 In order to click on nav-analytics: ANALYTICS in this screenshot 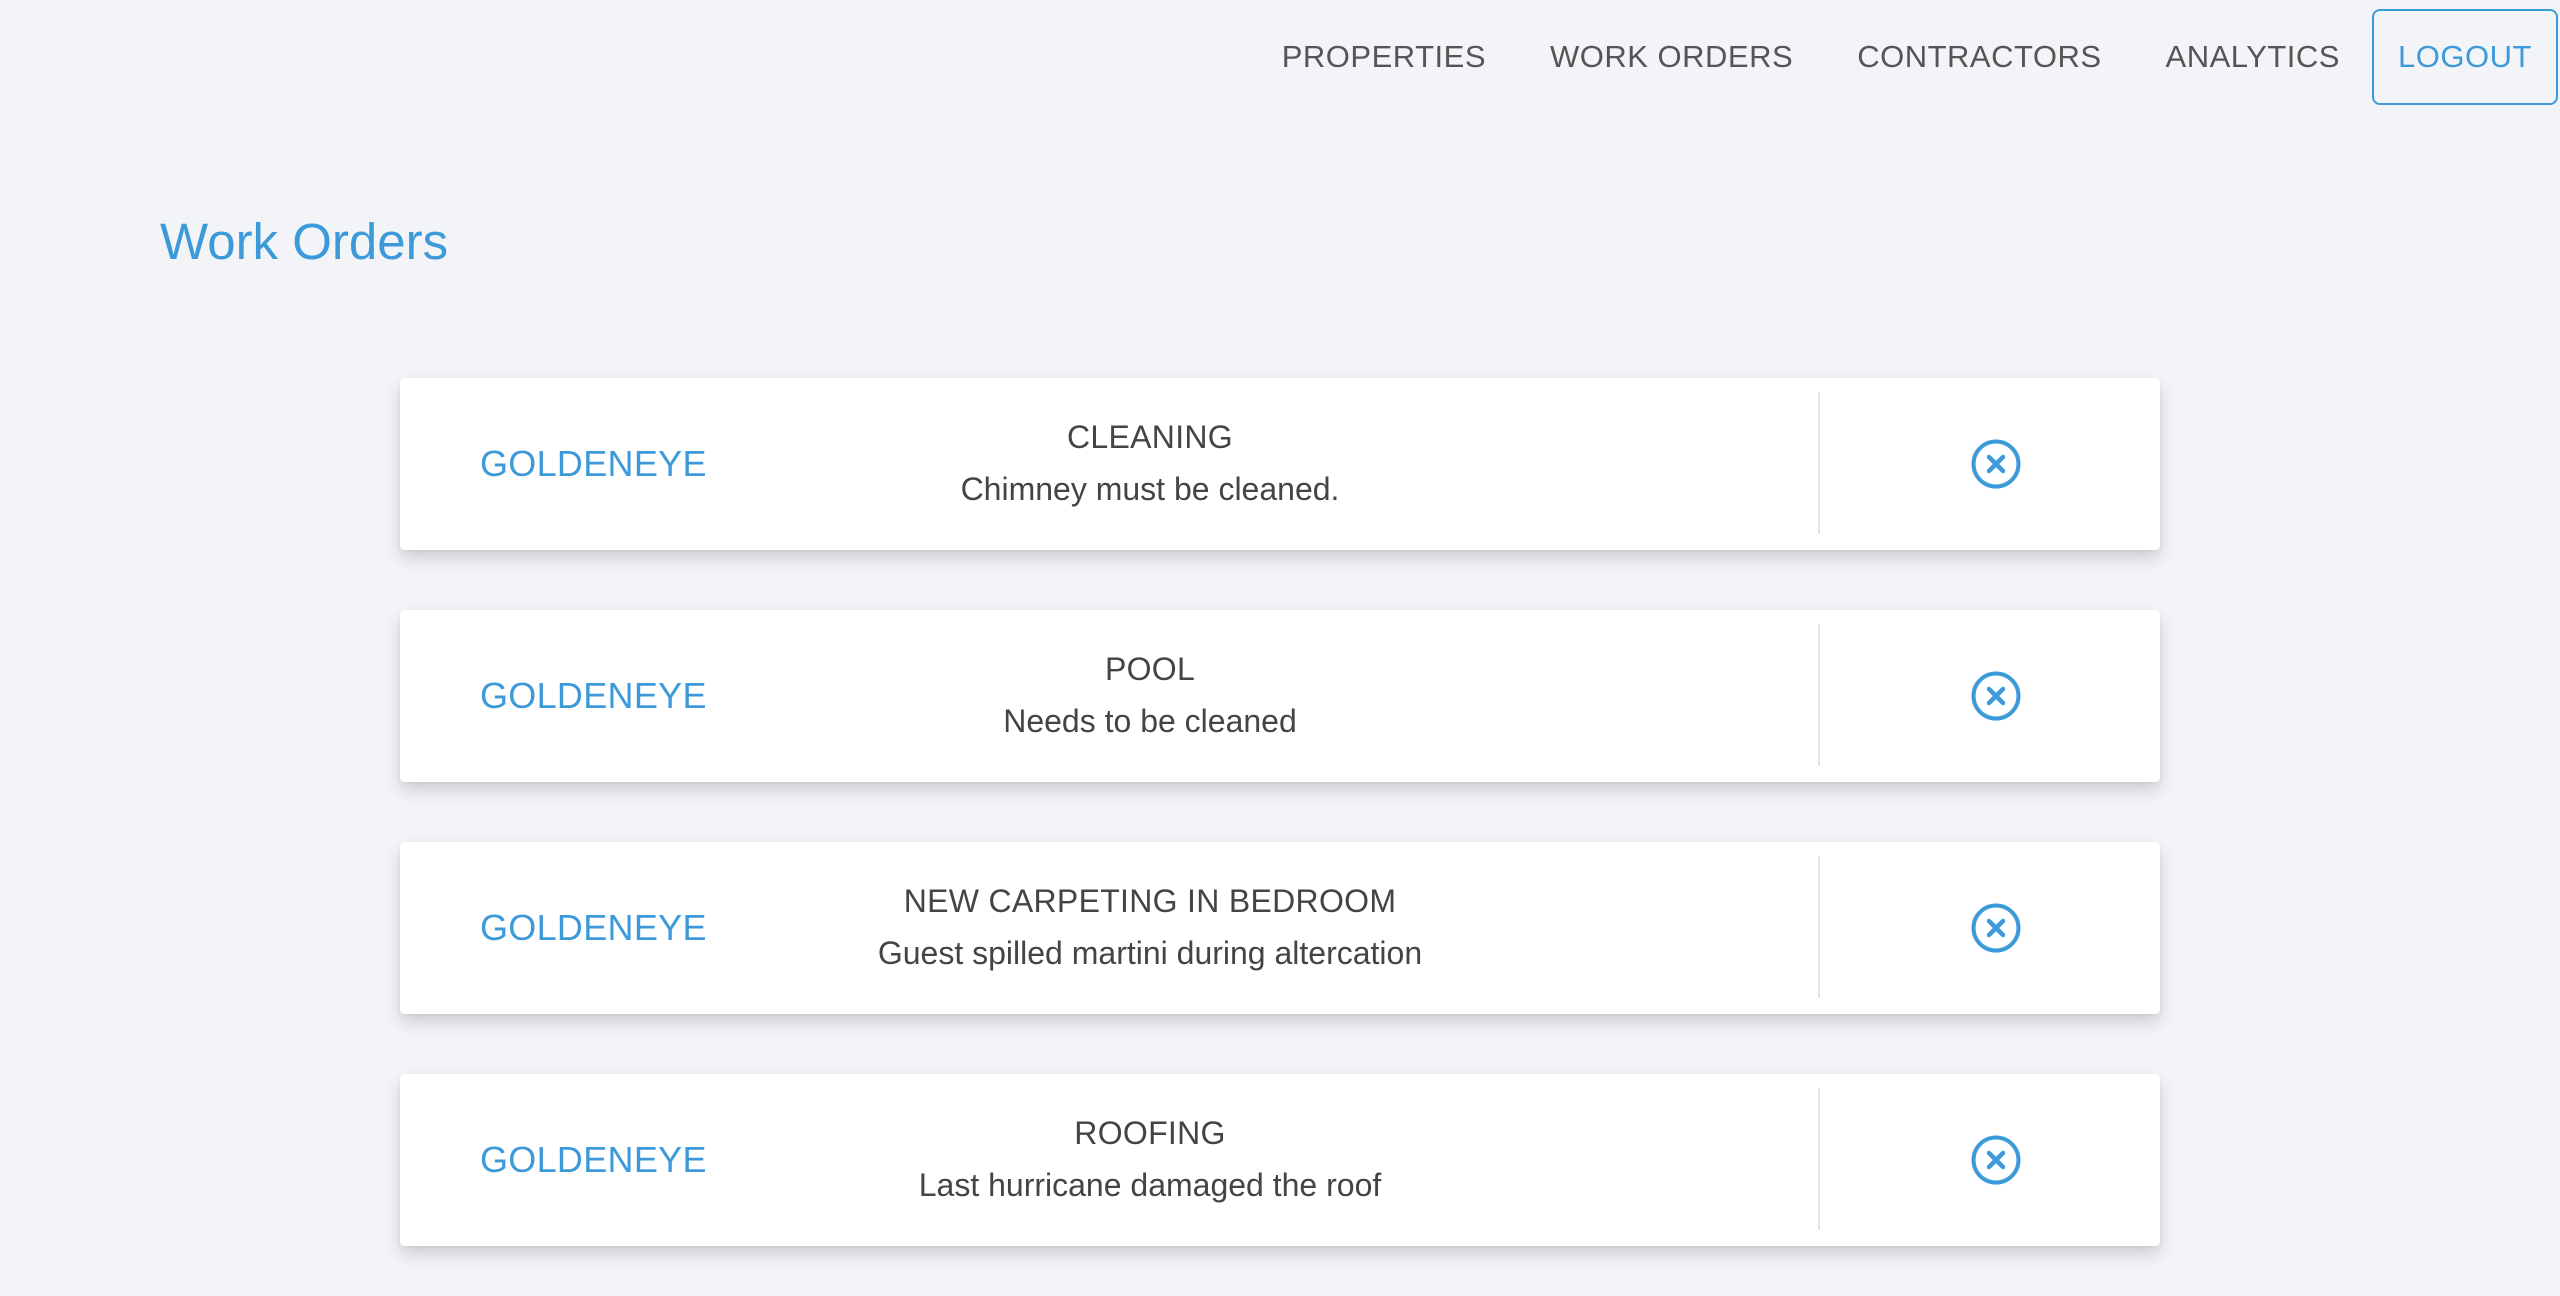, I will do `click(2253, 57)`.